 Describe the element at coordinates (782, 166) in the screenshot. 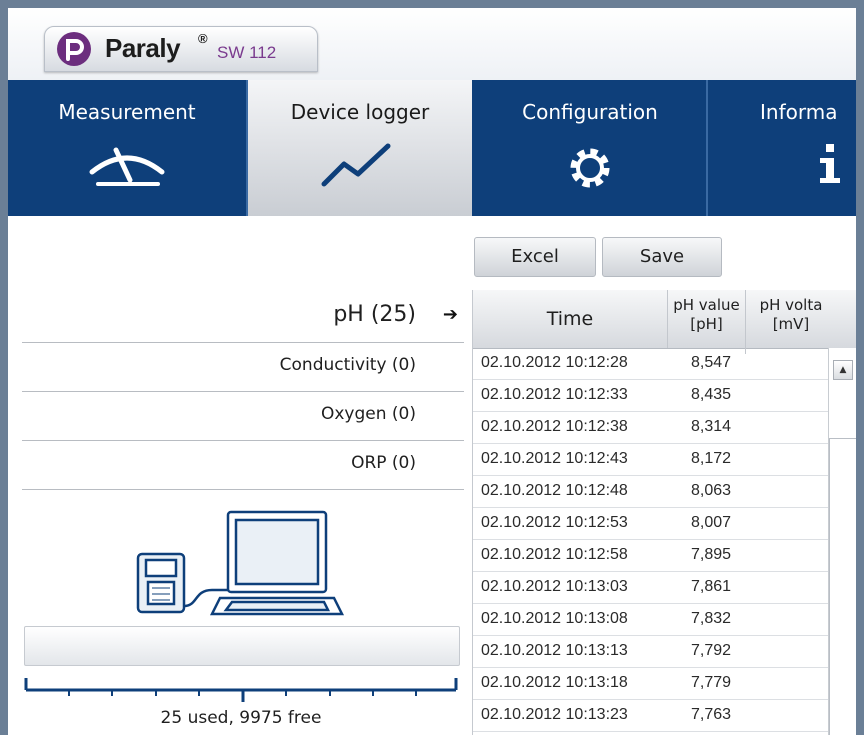

I see `info-icon` at that location.